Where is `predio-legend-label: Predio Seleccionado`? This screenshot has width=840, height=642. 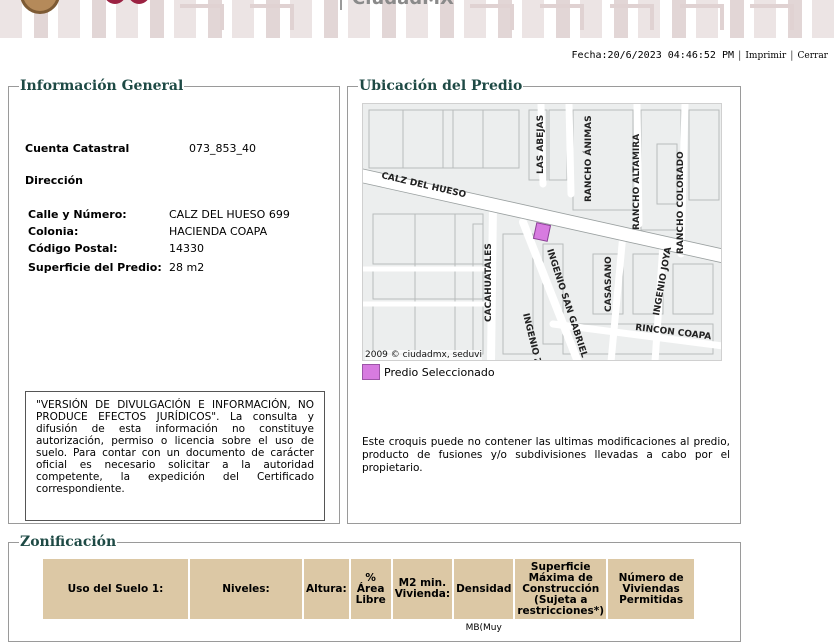
predio-legend-label: Predio Seleccionado is located at coordinates (439, 372).